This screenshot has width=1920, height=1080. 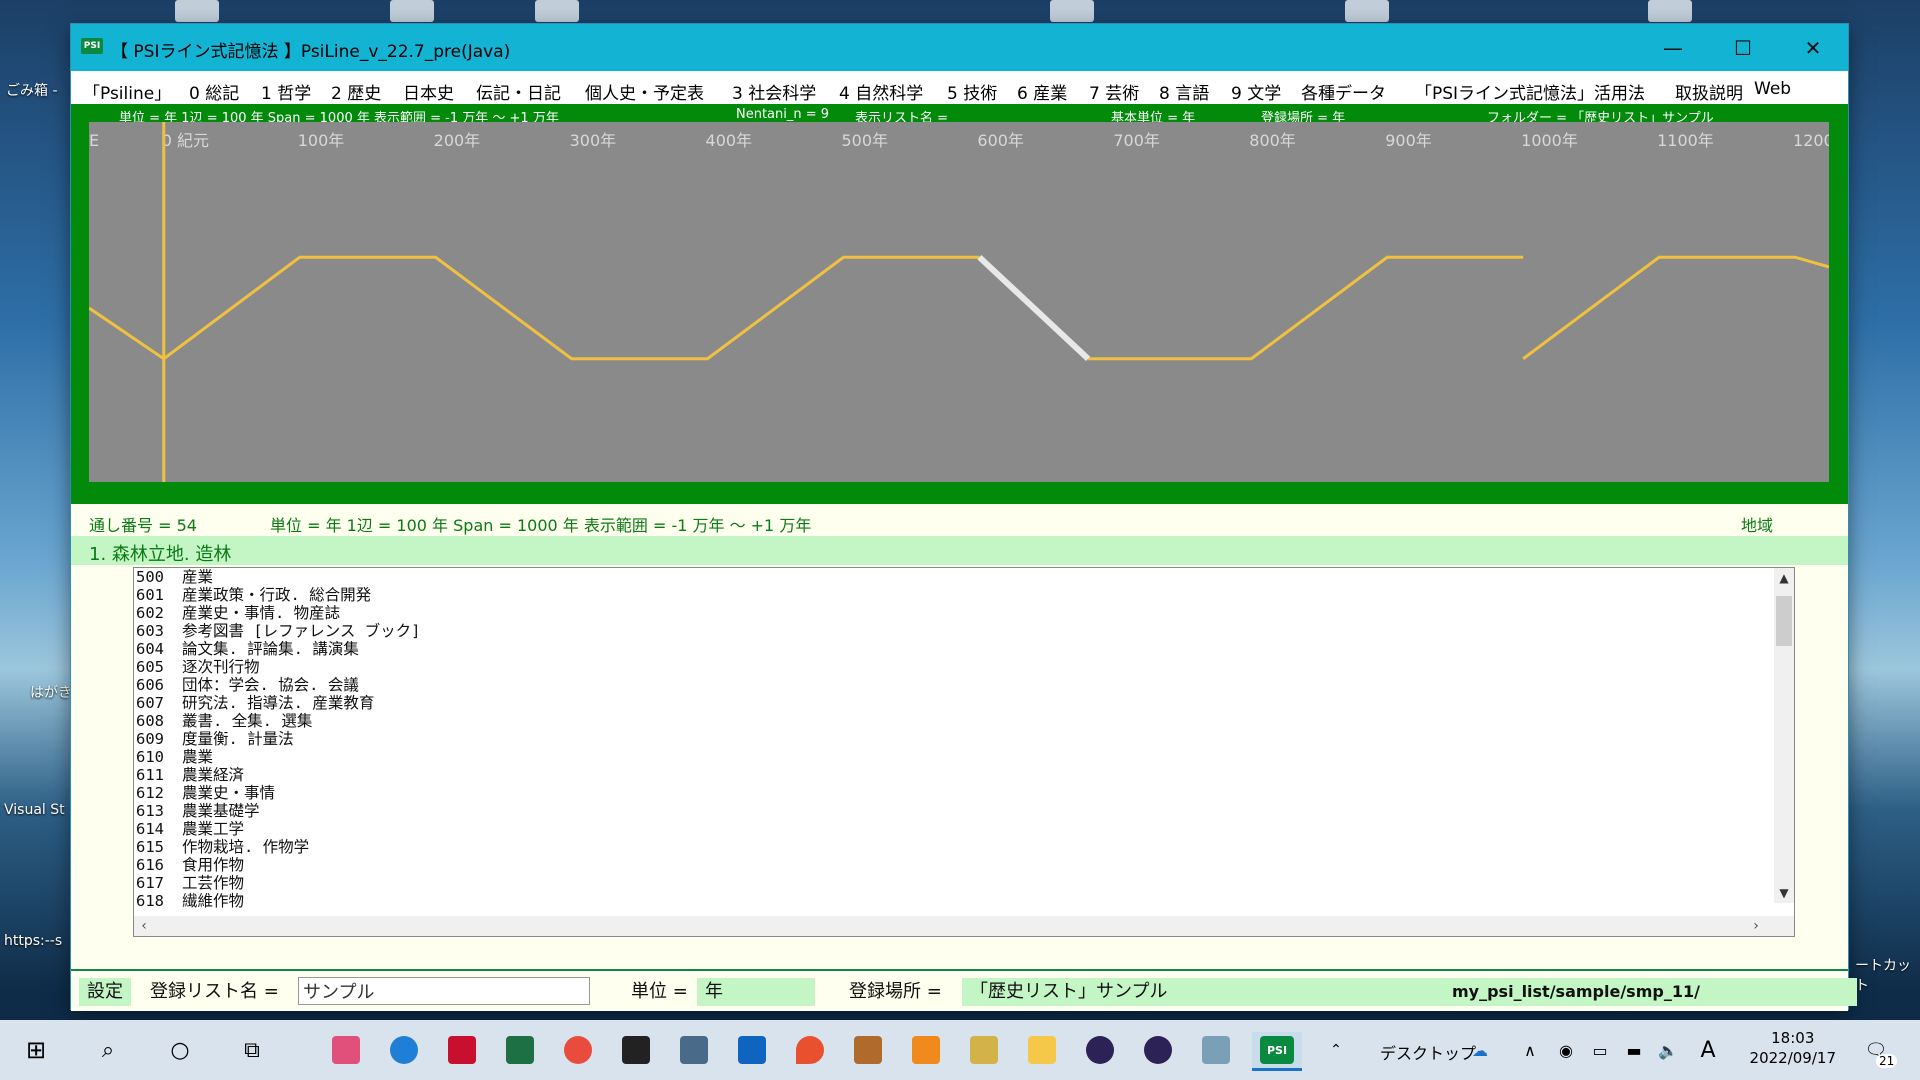 What do you see at coordinates (1756, 926) in the screenshot?
I see `scroll-right-icon: ›` at bounding box center [1756, 926].